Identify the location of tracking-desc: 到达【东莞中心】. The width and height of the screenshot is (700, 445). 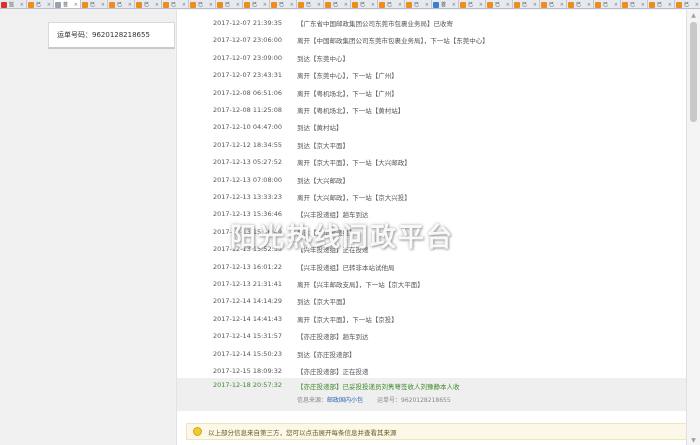
(323, 58).